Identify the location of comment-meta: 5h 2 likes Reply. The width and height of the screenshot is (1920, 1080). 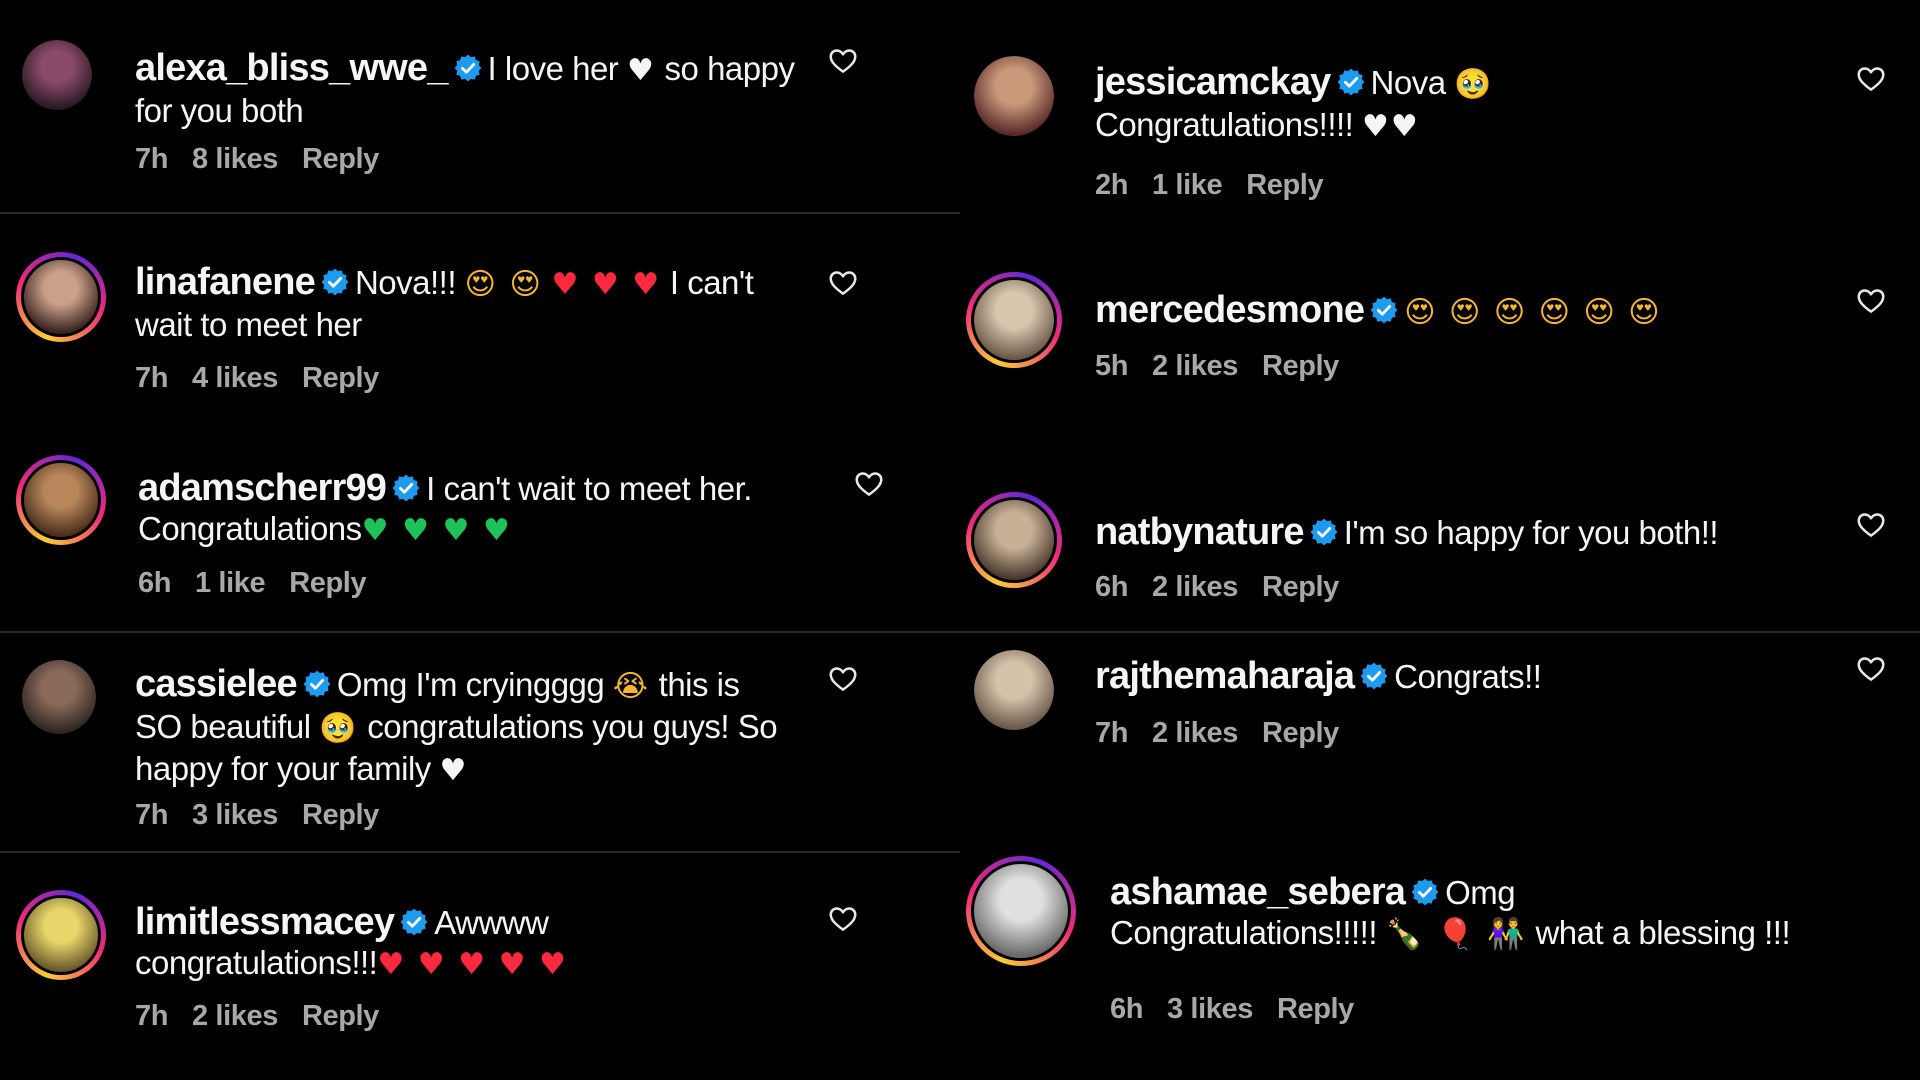
(1229, 366).